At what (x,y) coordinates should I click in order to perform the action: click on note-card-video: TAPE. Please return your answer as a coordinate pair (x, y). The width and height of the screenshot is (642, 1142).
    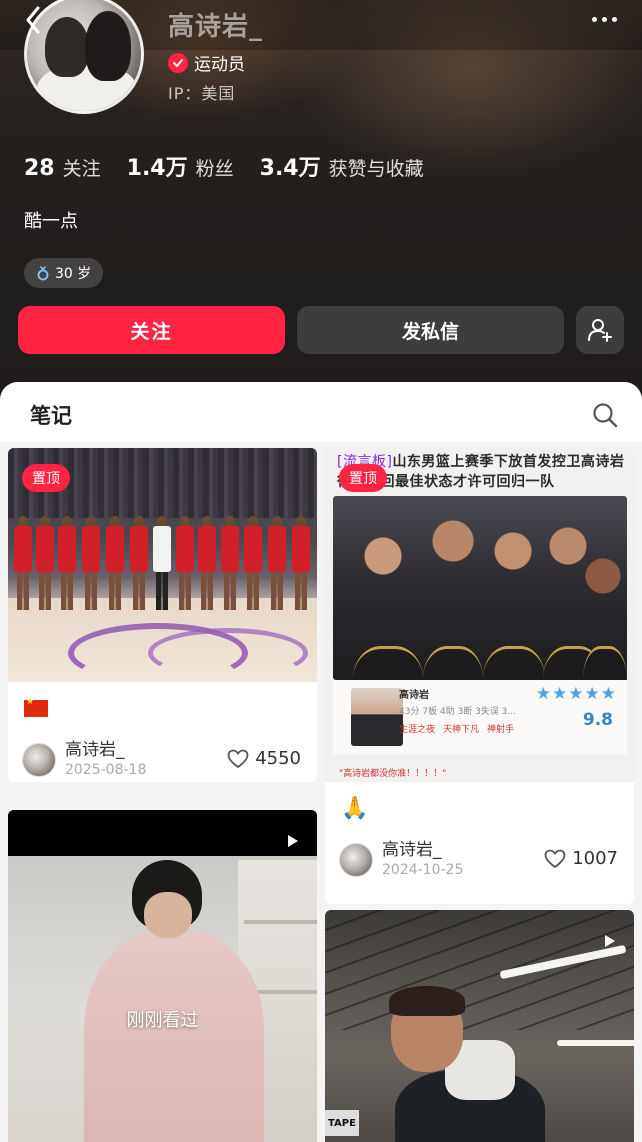
    Looking at the image, I should click on (479, 1026).